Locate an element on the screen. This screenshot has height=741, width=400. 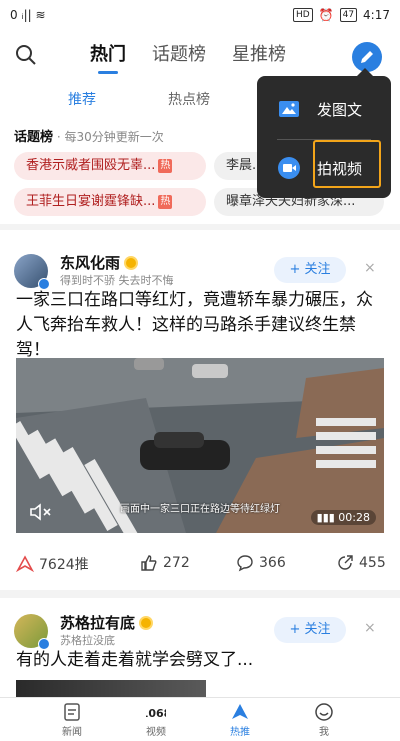
main-tabs: 热门 话题榜 星推榜 is located at coordinates (188, 57).